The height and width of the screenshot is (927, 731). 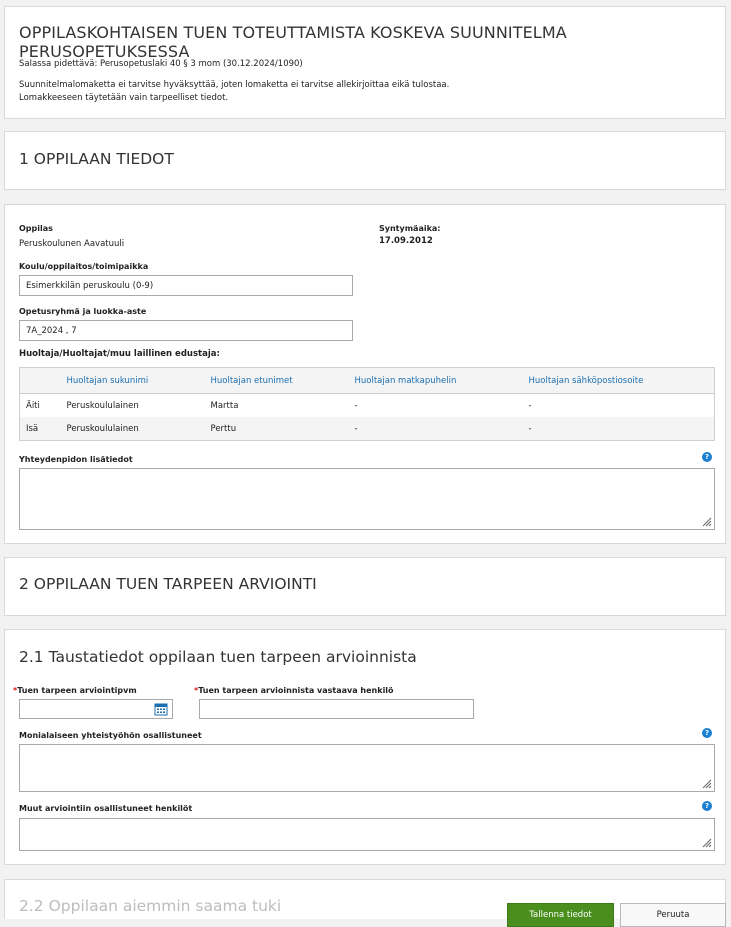 I want to click on column-header-relation, so click(x=40, y=380).